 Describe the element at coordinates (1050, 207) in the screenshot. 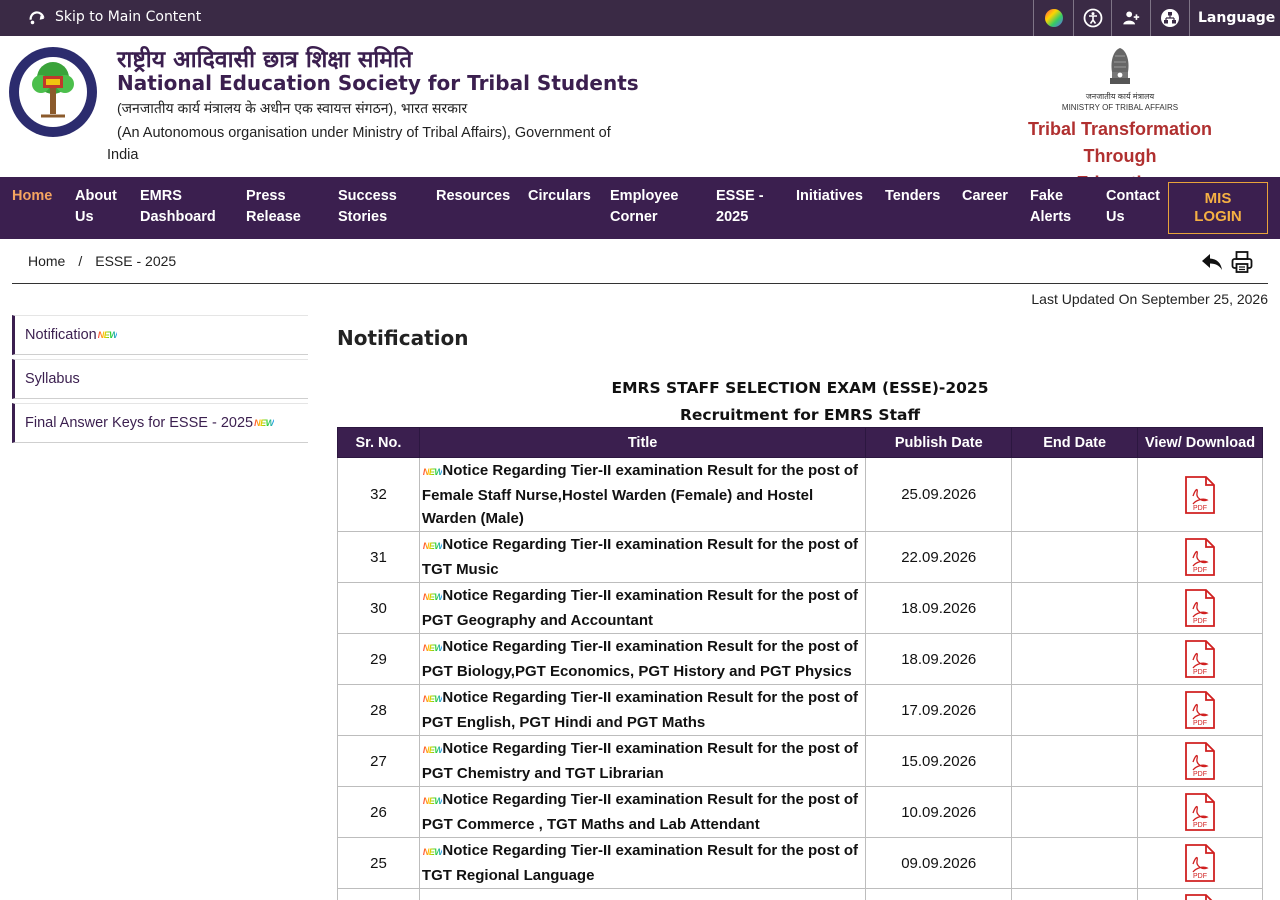

I see `nav-fake-alerts: Fake Alerts` at that location.